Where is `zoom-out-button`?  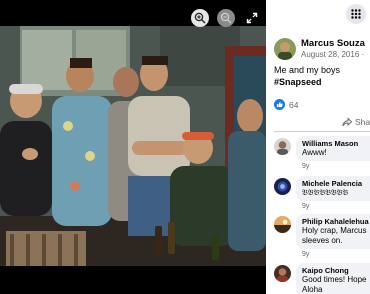
zoom-out-button is located at coordinates (226, 18).